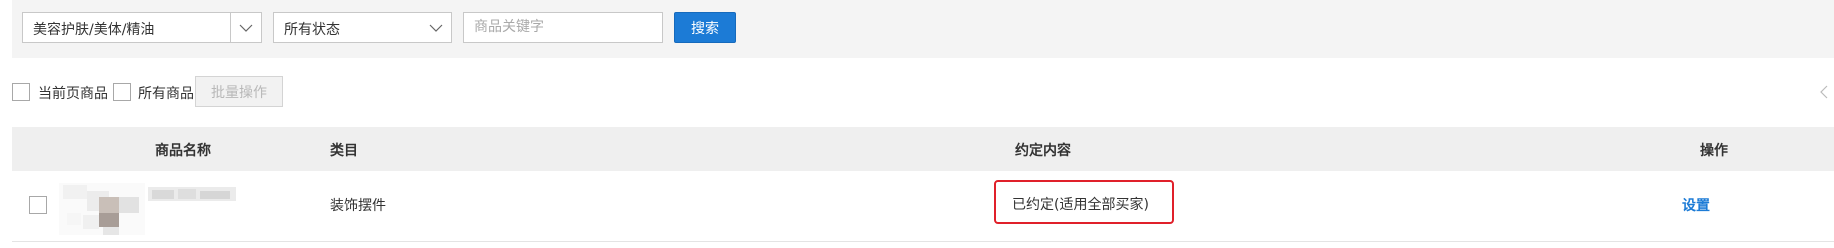  I want to click on all-items-label: 所有商品, so click(166, 94).